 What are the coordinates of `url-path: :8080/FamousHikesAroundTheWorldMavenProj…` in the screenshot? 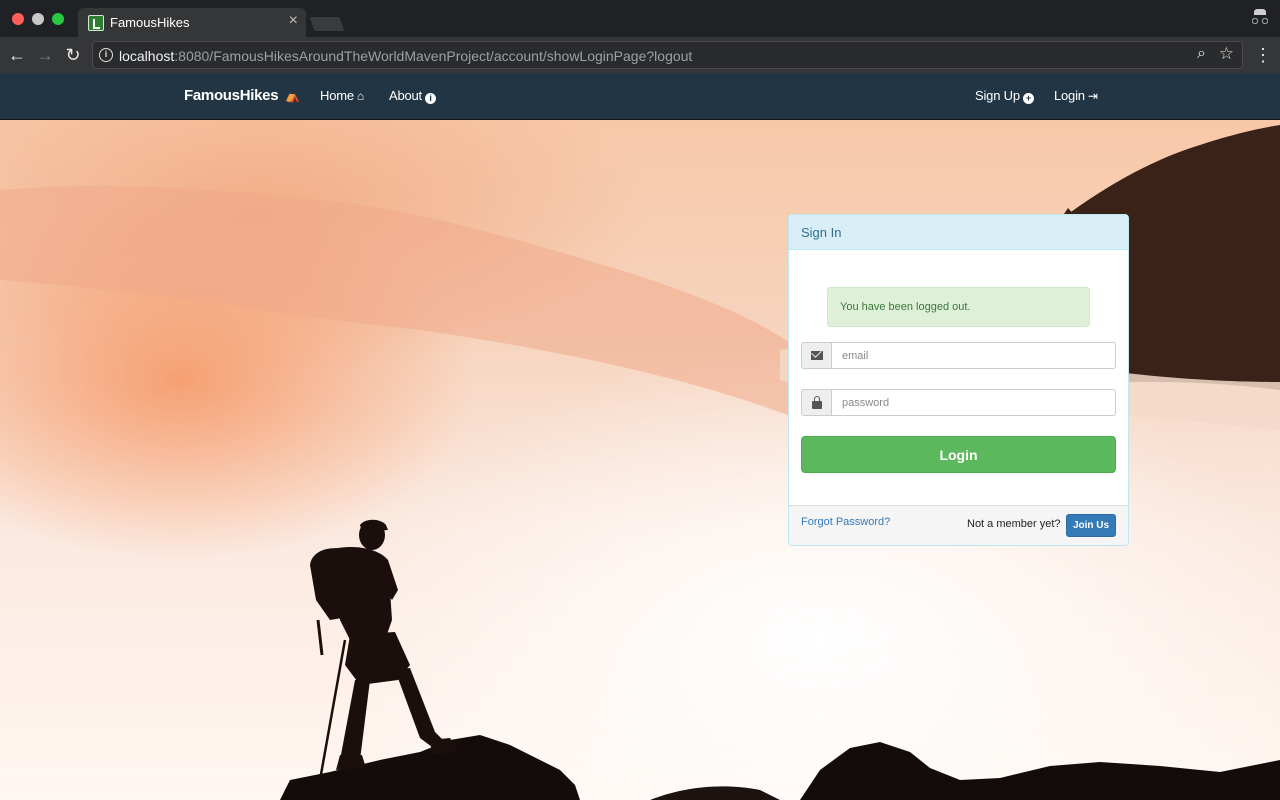 It's located at (433, 56).